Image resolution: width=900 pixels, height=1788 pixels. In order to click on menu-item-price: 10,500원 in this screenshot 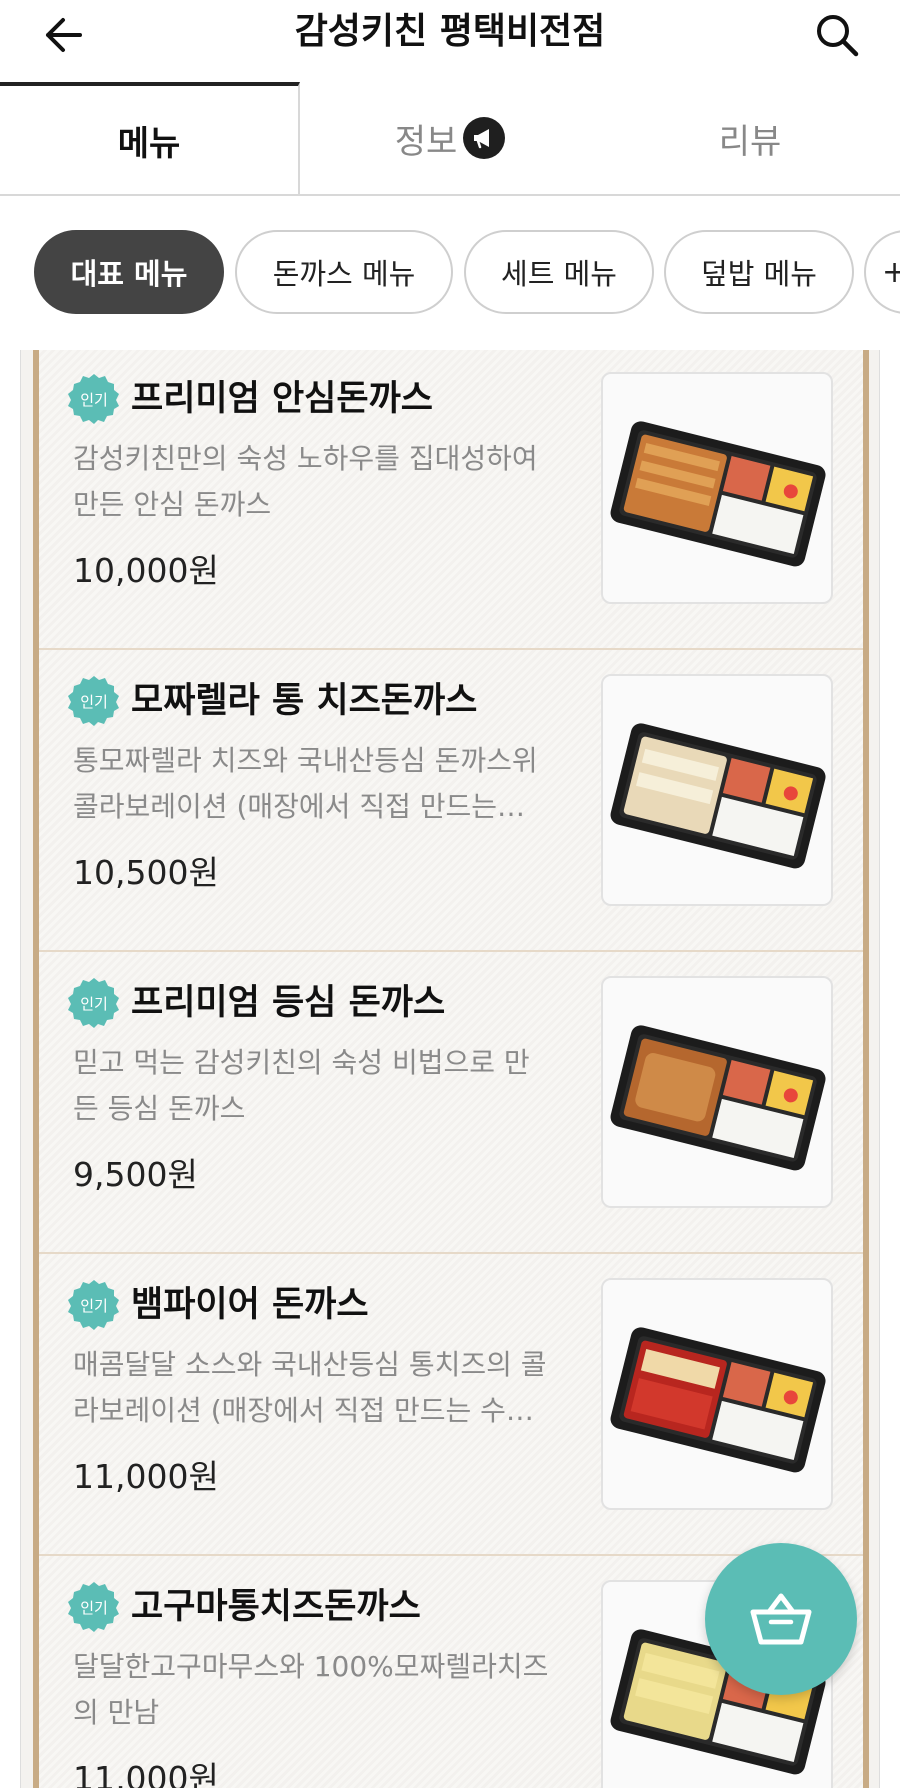, I will do `click(146, 872)`.